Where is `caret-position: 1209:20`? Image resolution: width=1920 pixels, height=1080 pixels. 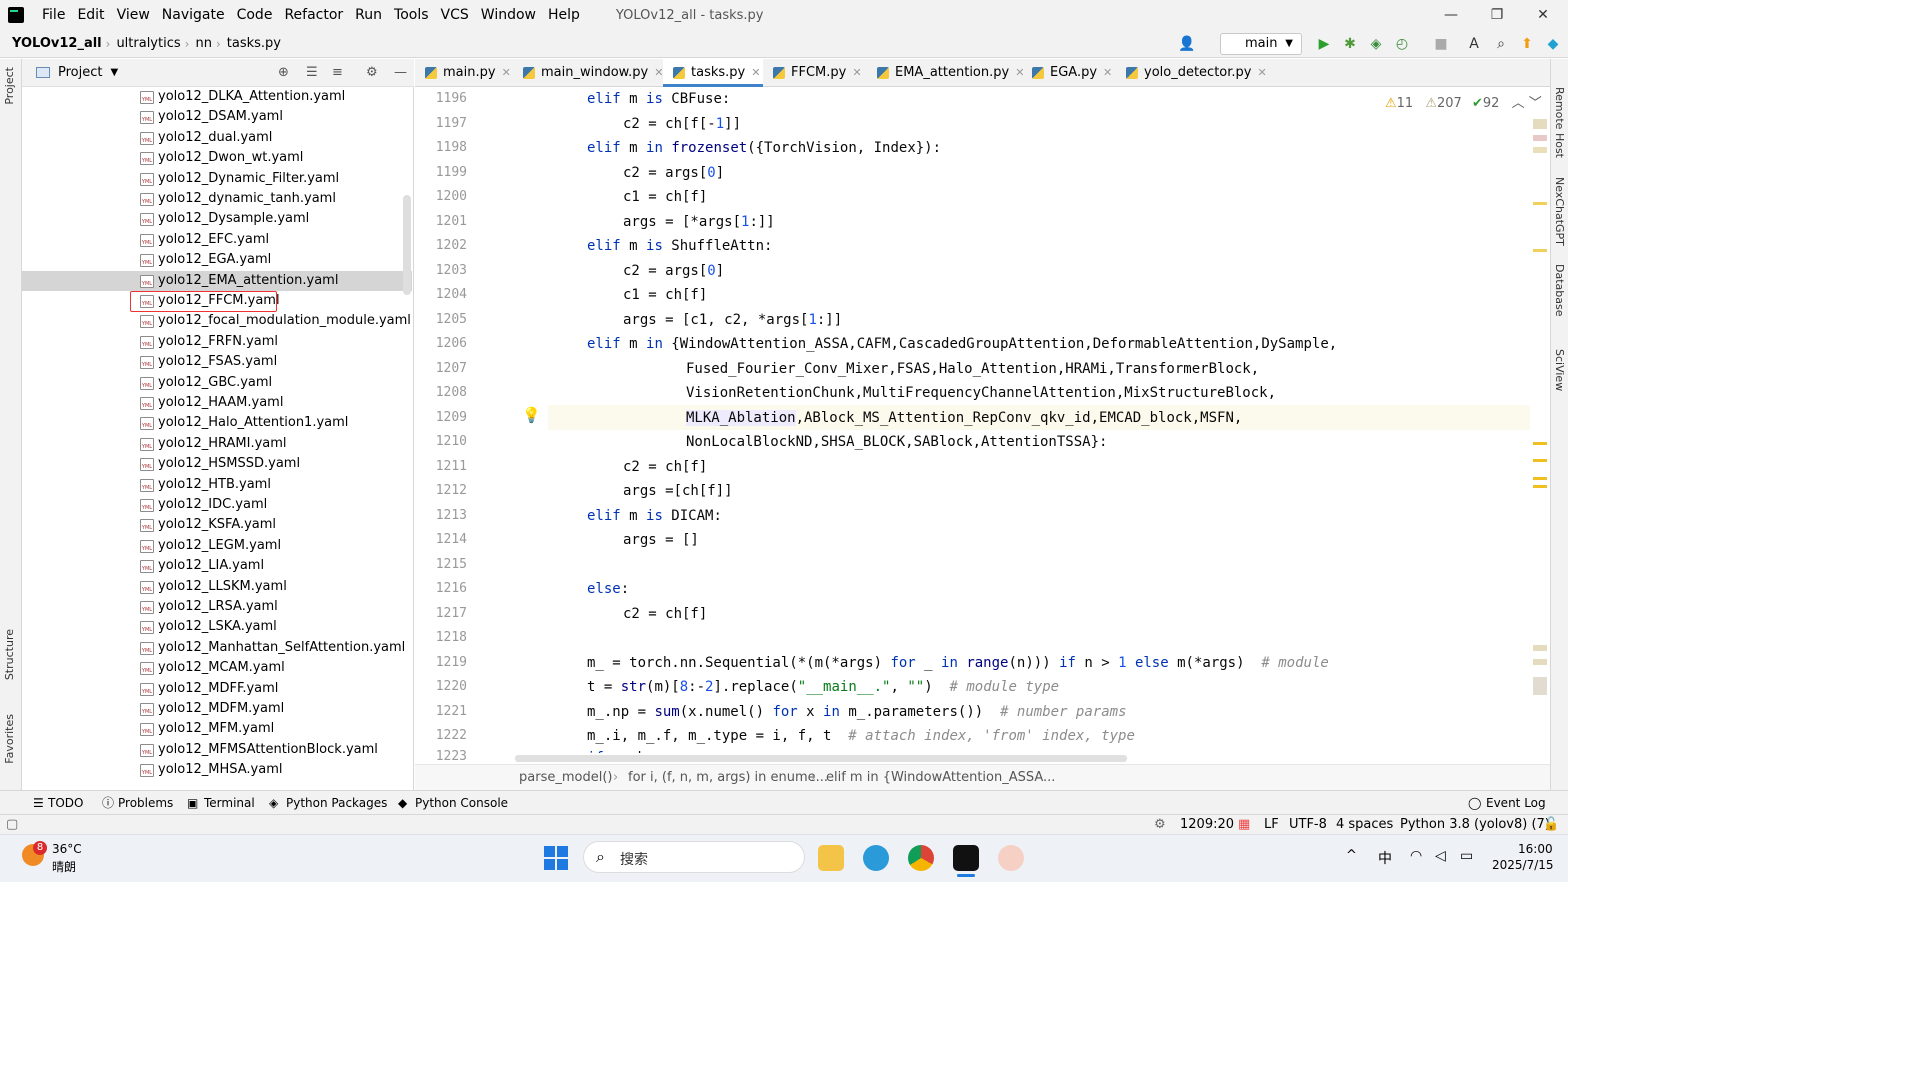 caret-position: 1209:20 is located at coordinates (1207, 825).